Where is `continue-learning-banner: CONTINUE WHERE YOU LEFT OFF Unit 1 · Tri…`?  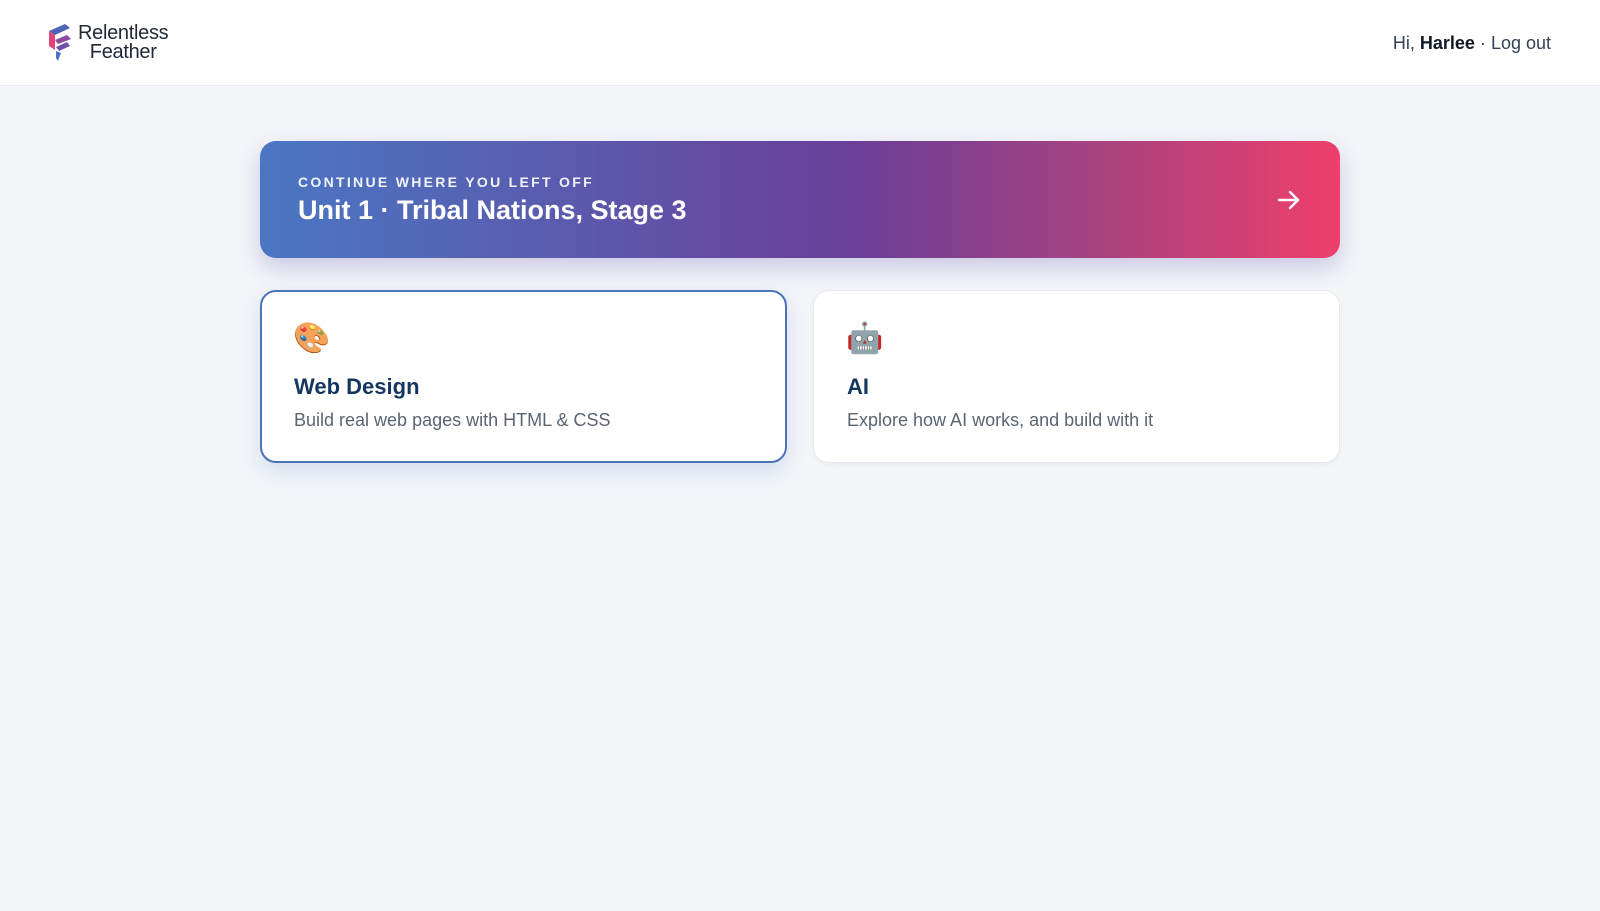
continue-learning-banner: CONTINUE WHERE YOU LEFT OFF Unit 1 · Tri… is located at coordinates (800, 199).